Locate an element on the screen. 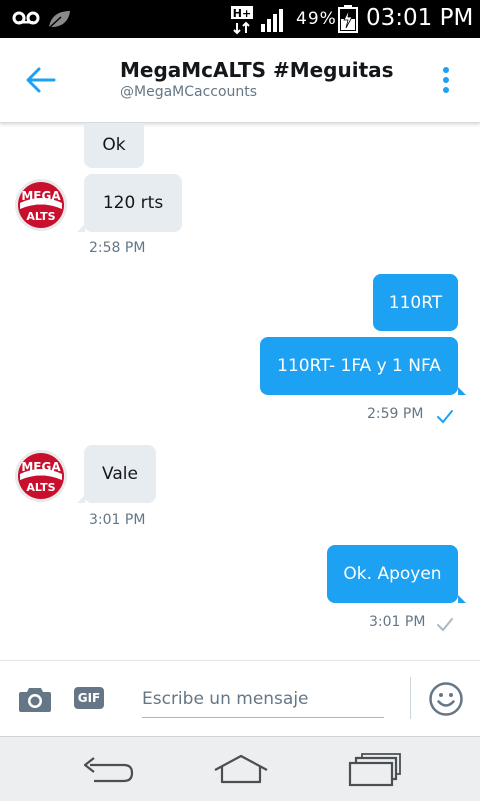  nav-back-icon is located at coordinates (108, 770).